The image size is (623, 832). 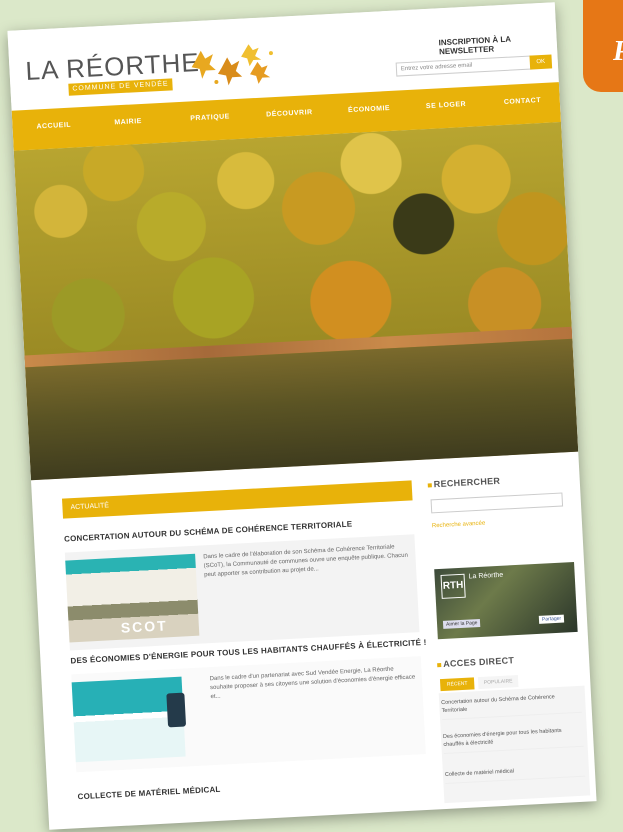 I want to click on direct-access-title: ACCES DIRECT, so click(x=478, y=662).